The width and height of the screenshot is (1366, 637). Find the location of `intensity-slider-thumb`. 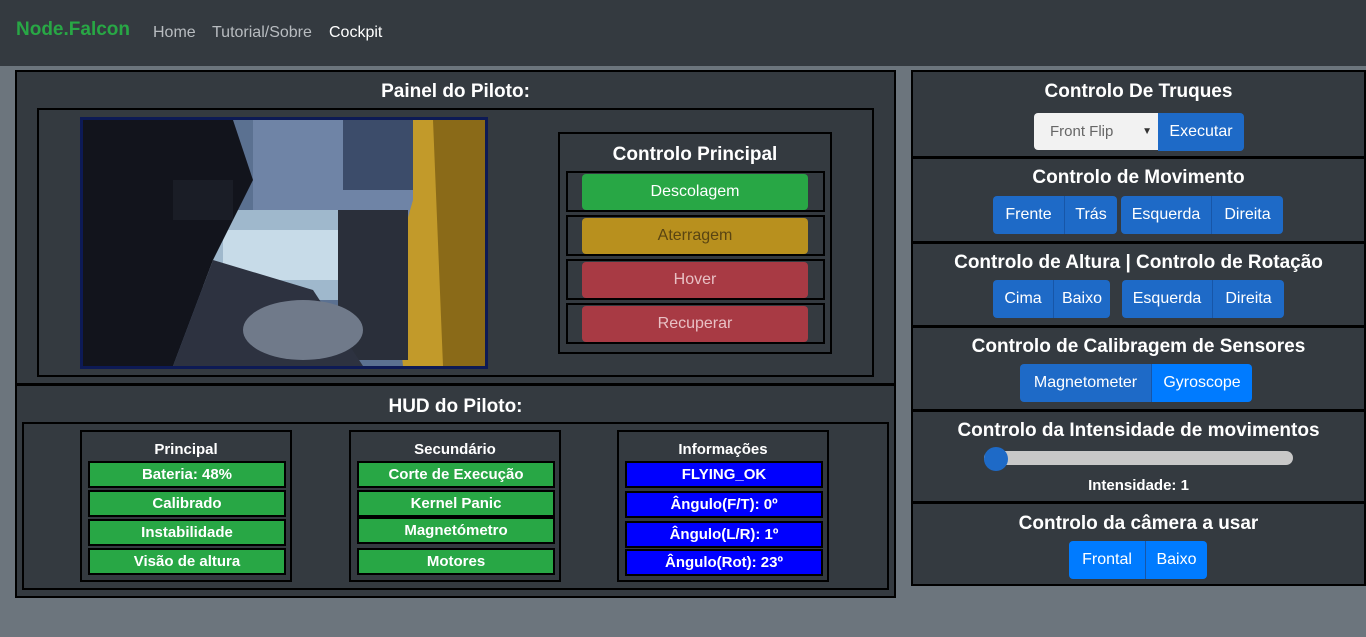

intensity-slider-thumb is located at coordinates (996, 459).